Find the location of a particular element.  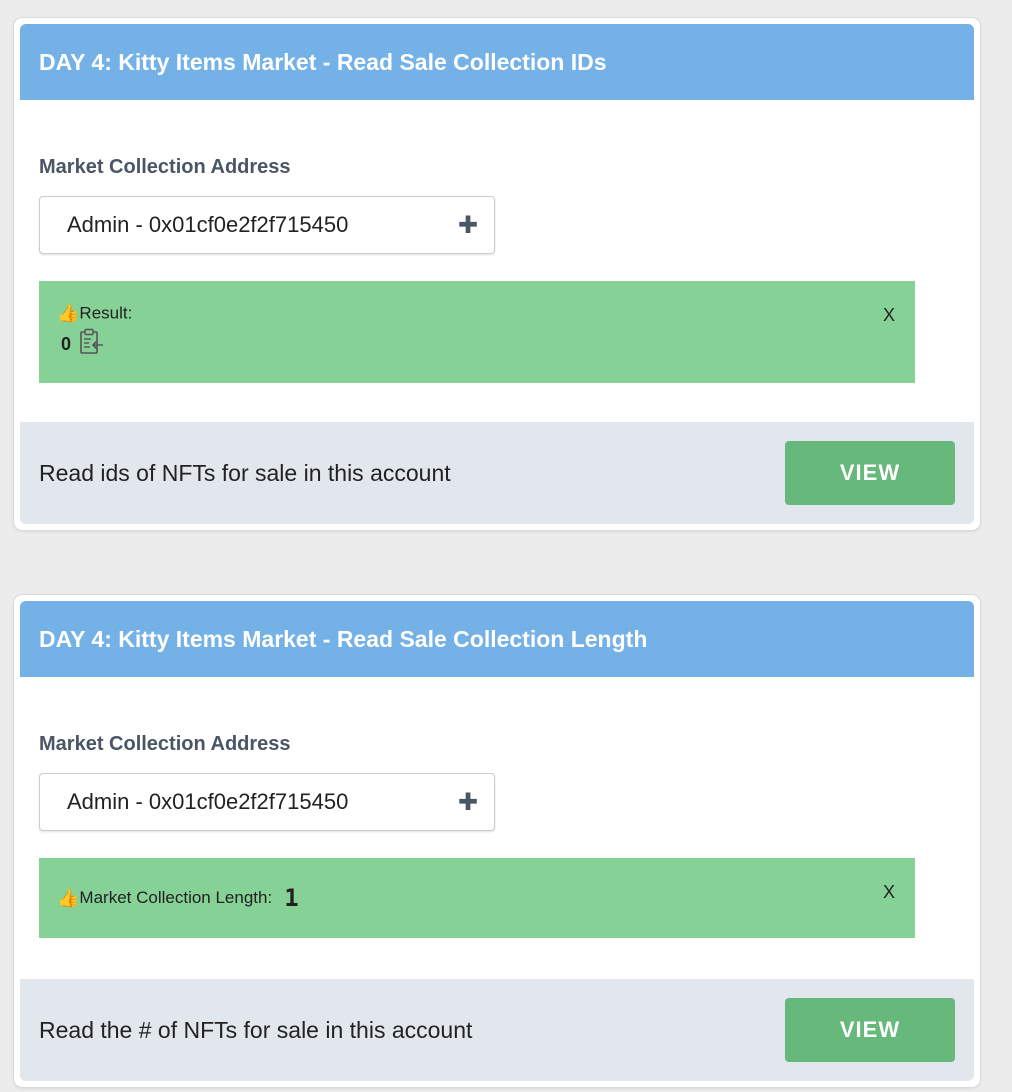

result-value: 0 is located at coordinates (66, 344).